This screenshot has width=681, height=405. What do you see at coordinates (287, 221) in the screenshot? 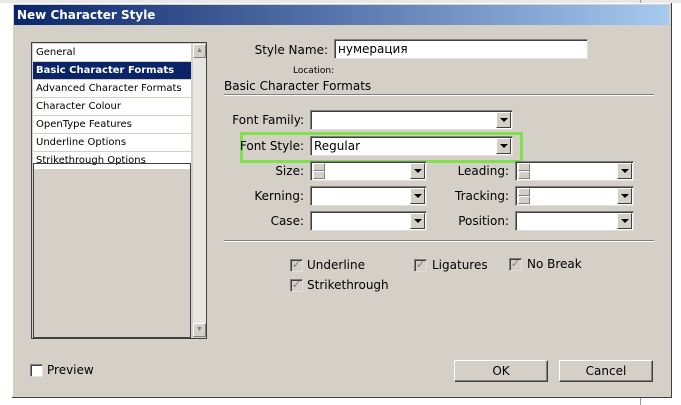
I see `case-label: Case:` at bounding box center [287, 221].